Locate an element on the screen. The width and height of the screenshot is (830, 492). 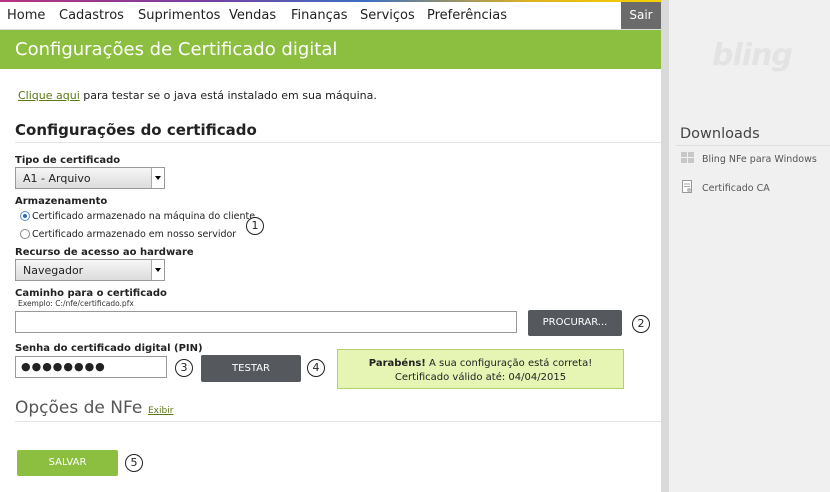
test-button: TESTAR is located at coordinates (251, 368).